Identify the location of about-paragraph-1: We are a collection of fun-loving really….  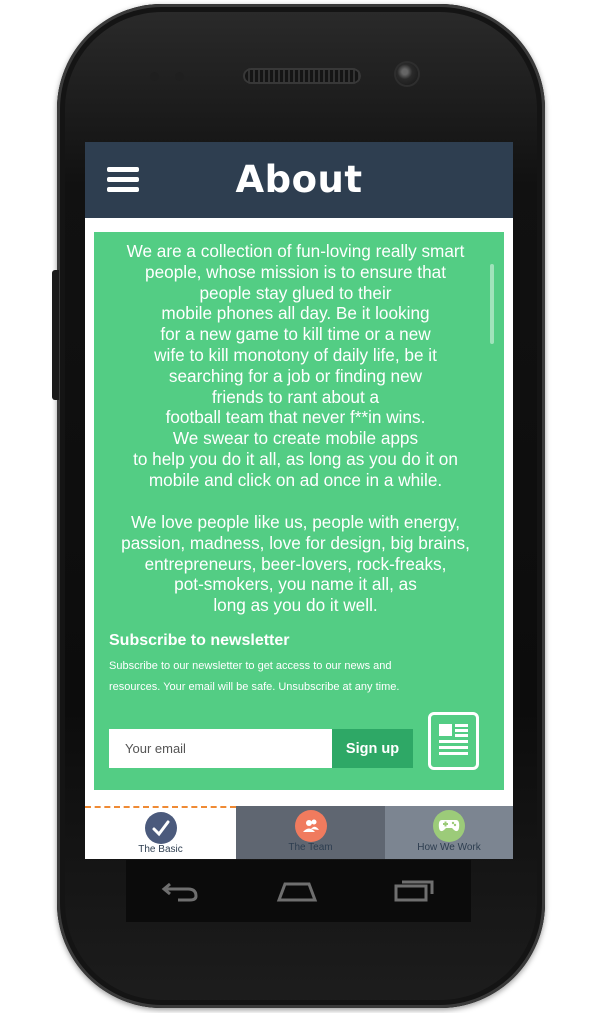
(295, 365).